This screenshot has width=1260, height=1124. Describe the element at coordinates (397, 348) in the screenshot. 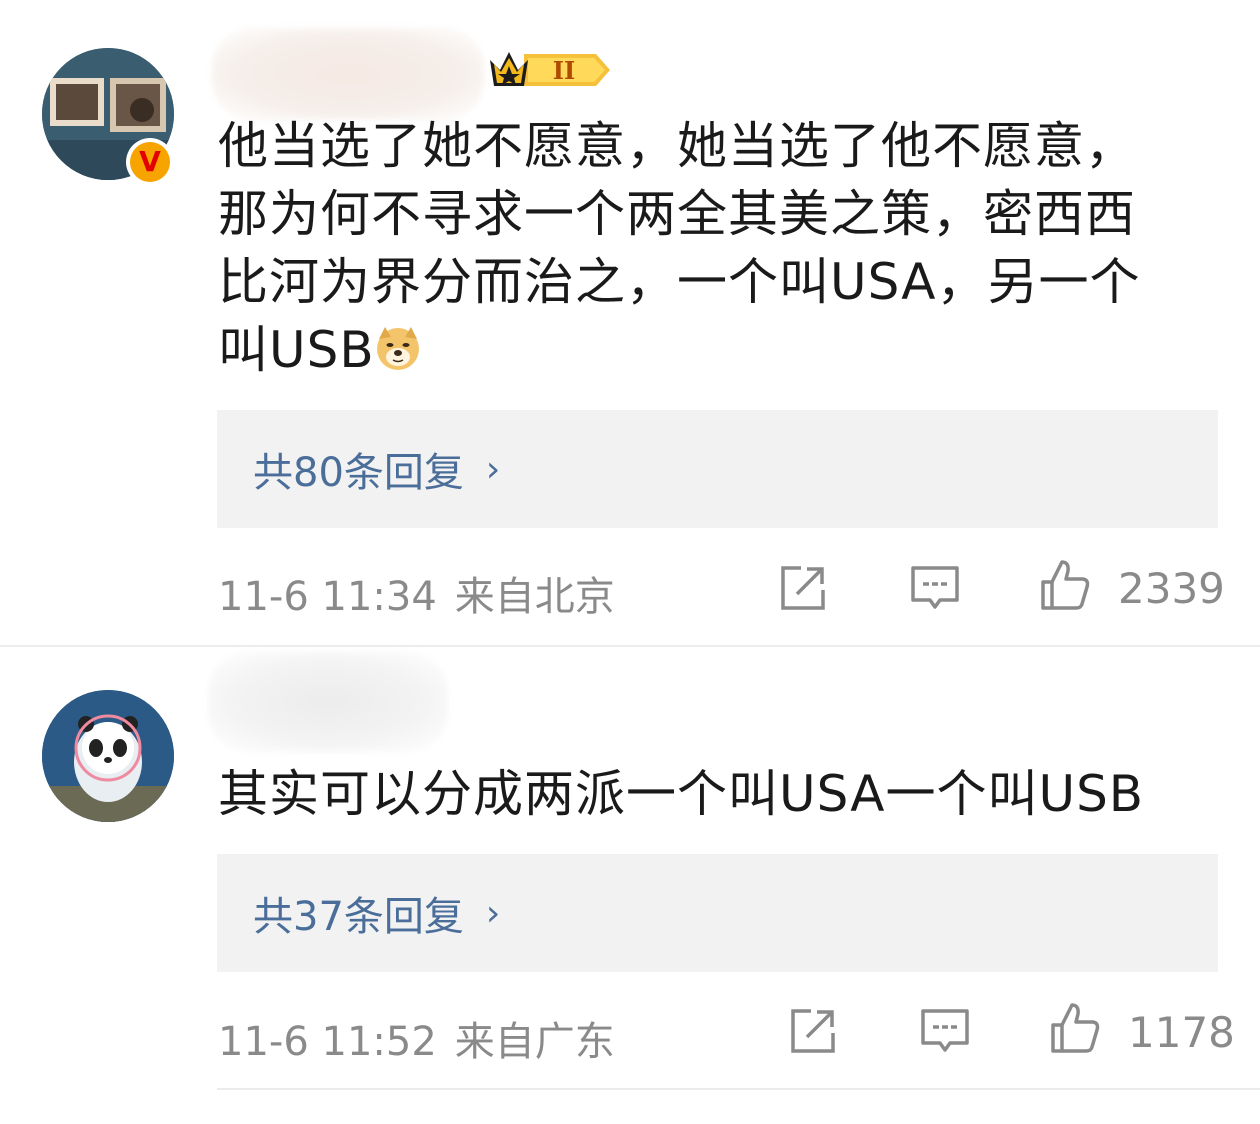

I see `doge-emoji` at that location.